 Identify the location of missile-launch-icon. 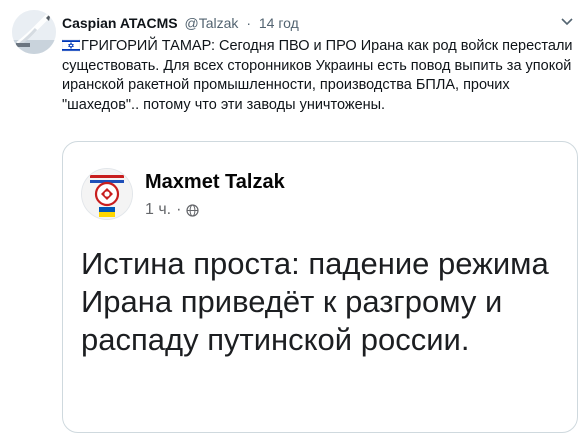
(34, 32).